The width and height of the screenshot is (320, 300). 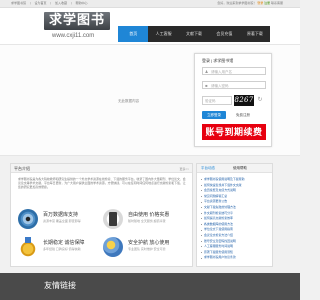 What do you see at coordinates (243, 115) in the screenshot?
I see `register-button: 免费注册` at bounding box center [243, 115].